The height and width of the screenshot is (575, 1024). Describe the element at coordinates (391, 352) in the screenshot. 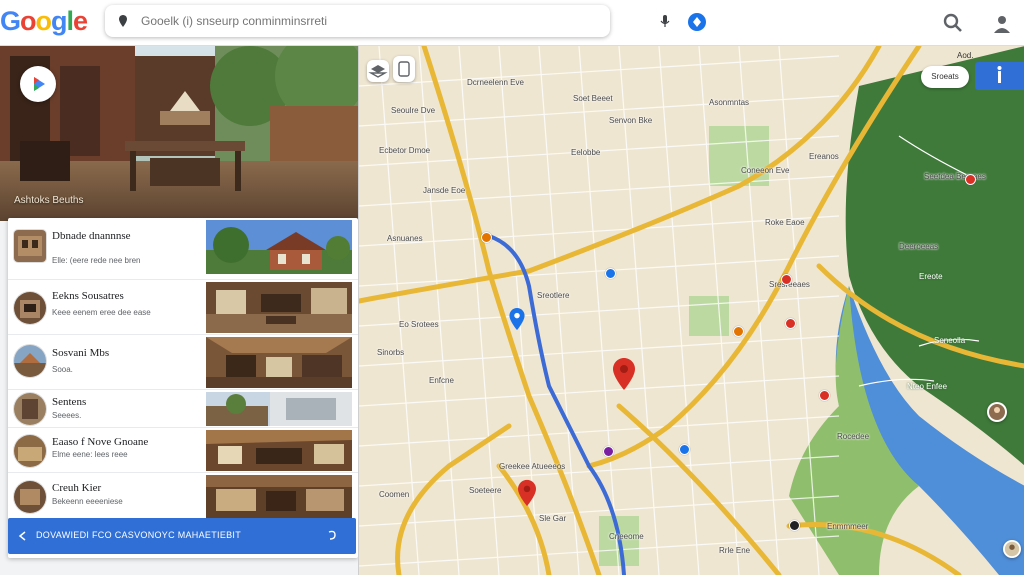

I see `map-label: Sinorbs` at that location.